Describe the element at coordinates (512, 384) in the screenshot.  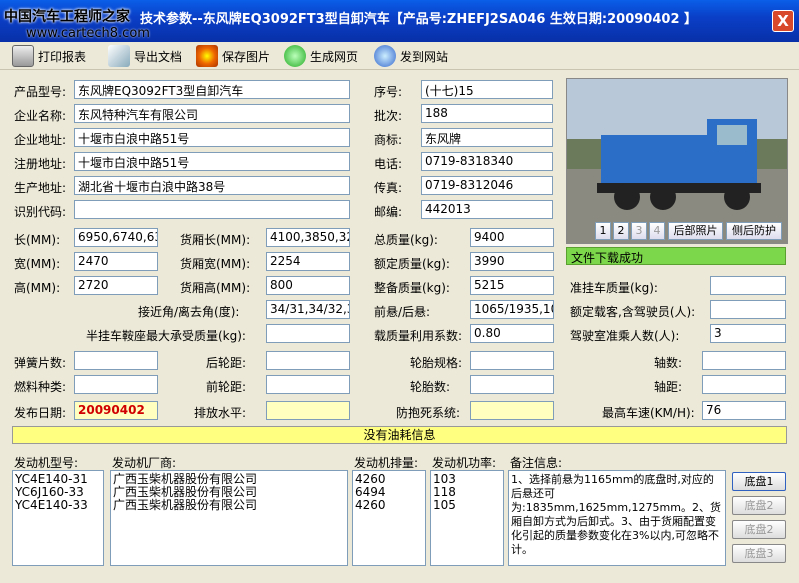
I see `tire-num-field` at that location.